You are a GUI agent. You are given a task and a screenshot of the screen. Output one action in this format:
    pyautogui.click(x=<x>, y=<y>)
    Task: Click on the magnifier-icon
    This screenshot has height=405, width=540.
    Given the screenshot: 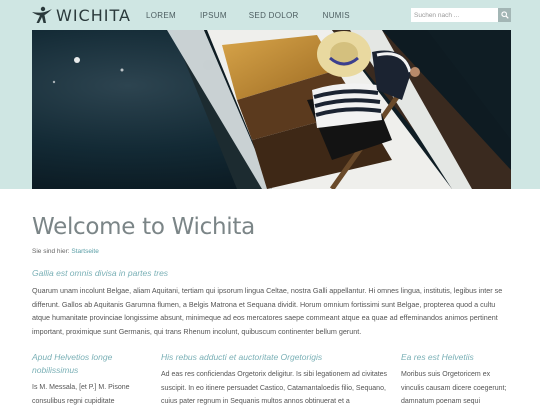 What is the action you would take?
    pyautogui.click(x=504, y=15)
    